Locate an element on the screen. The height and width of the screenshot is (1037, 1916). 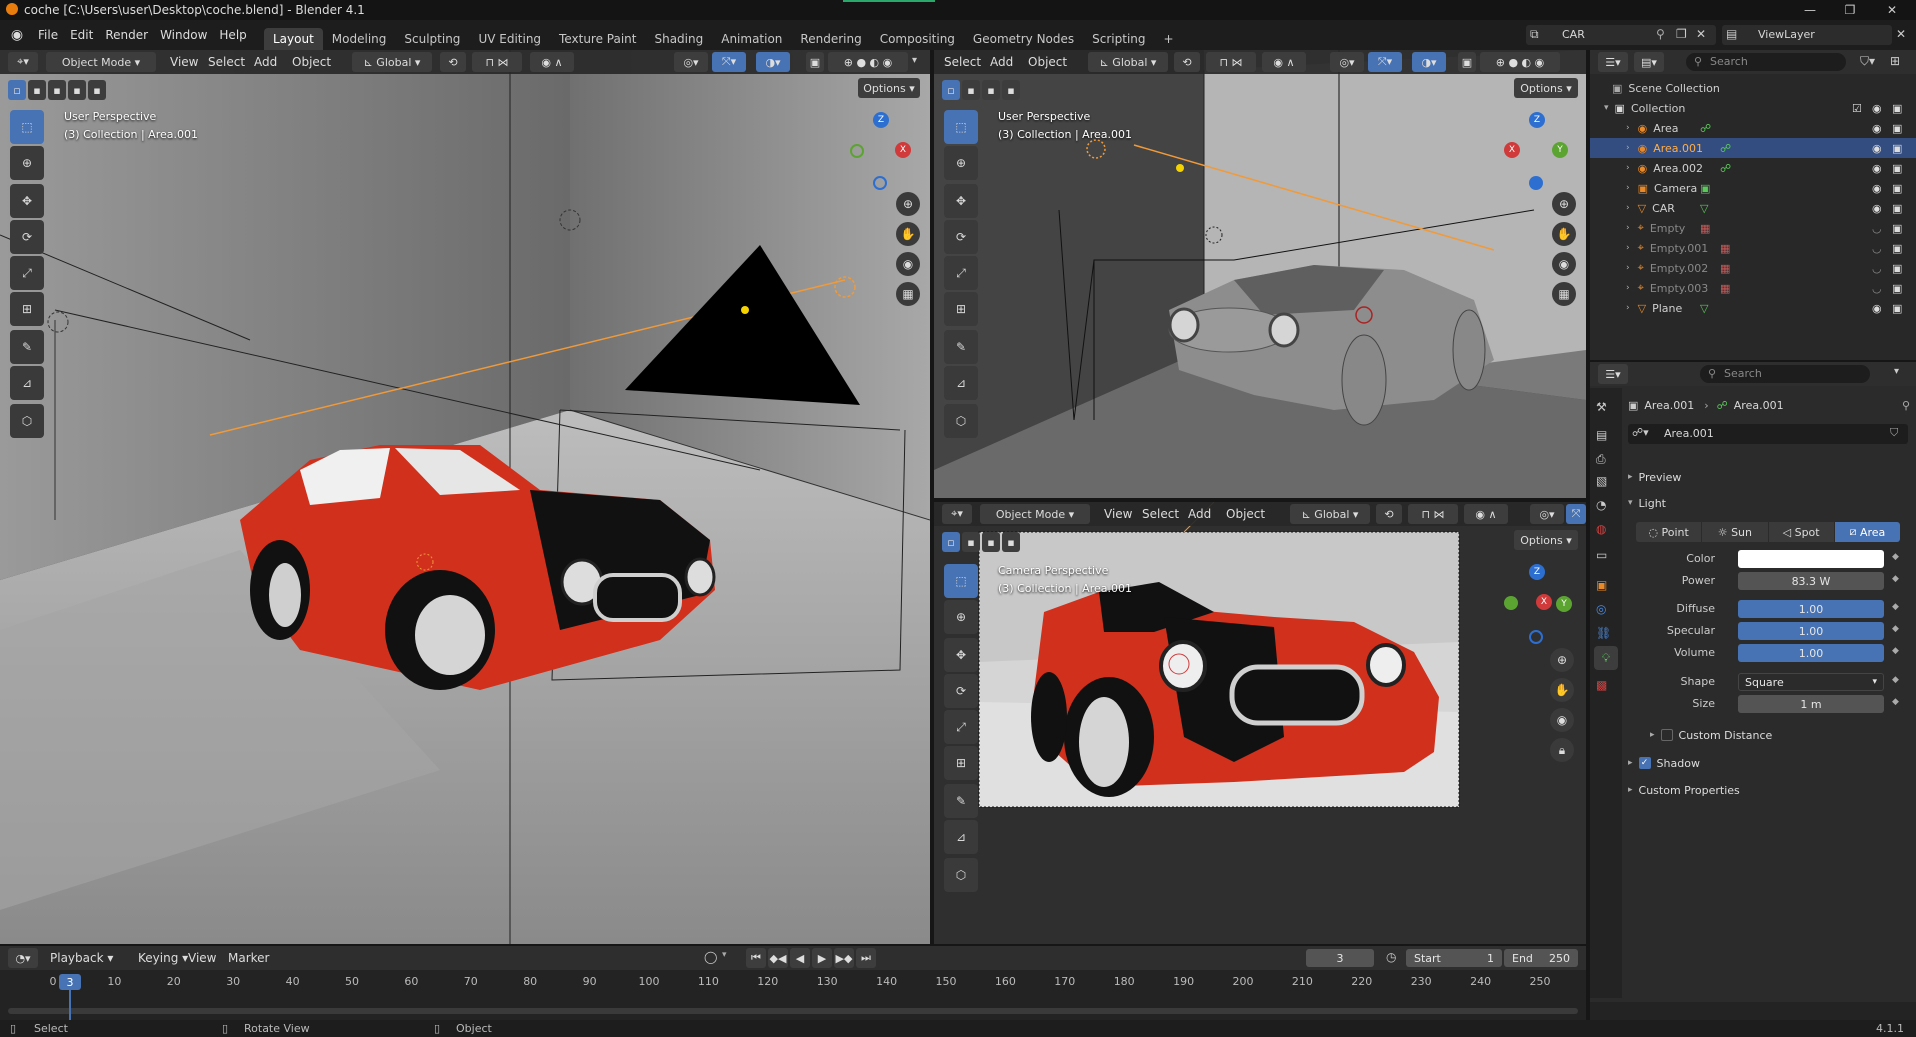
light-data-icon: ☍ is located at coordinates (1705, 128).